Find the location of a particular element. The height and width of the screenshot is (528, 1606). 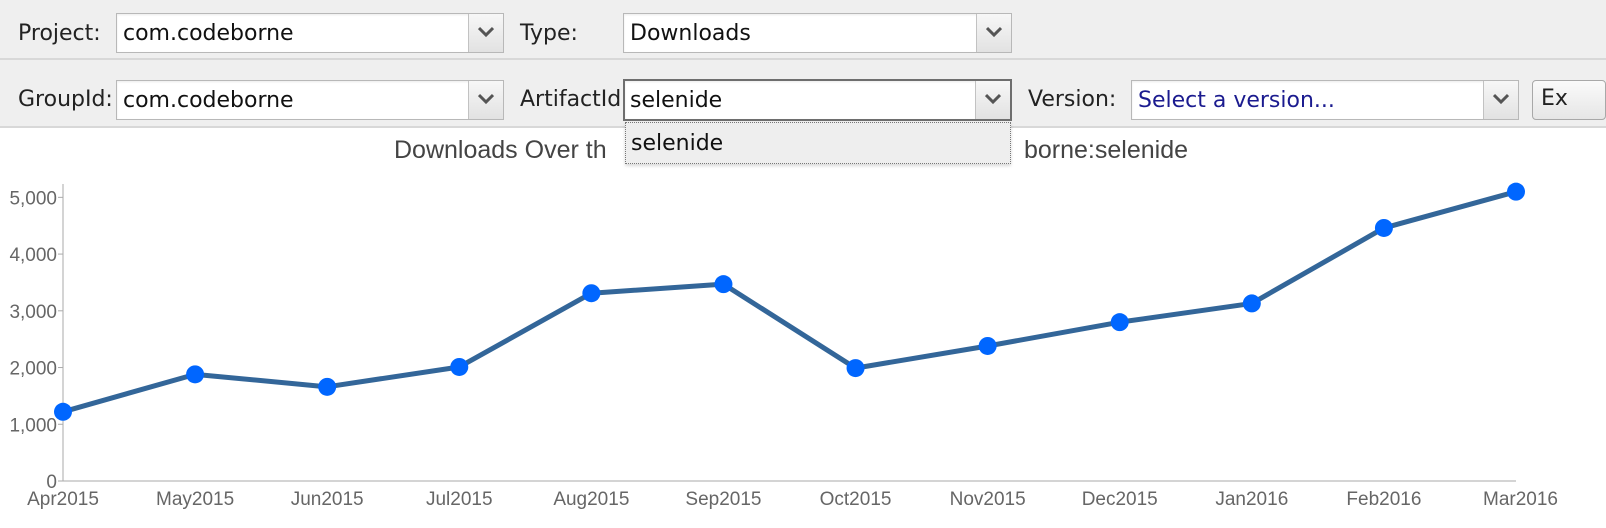

groupid-combobox: com.codeborne is located at coordinates (310, 100).